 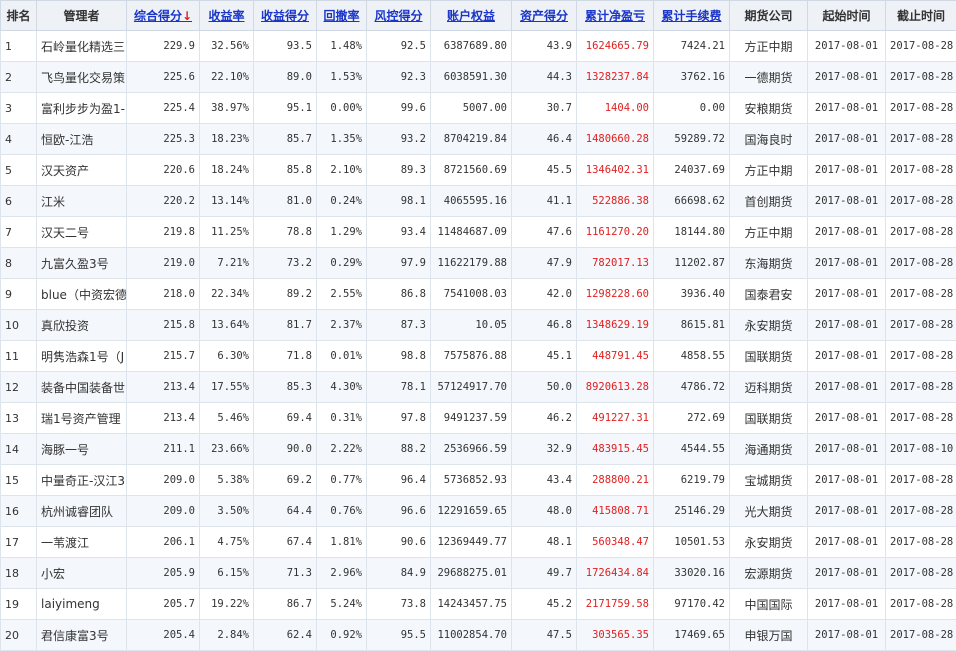 I want to click on rank-cell: 13, so click(x=19, y=418).